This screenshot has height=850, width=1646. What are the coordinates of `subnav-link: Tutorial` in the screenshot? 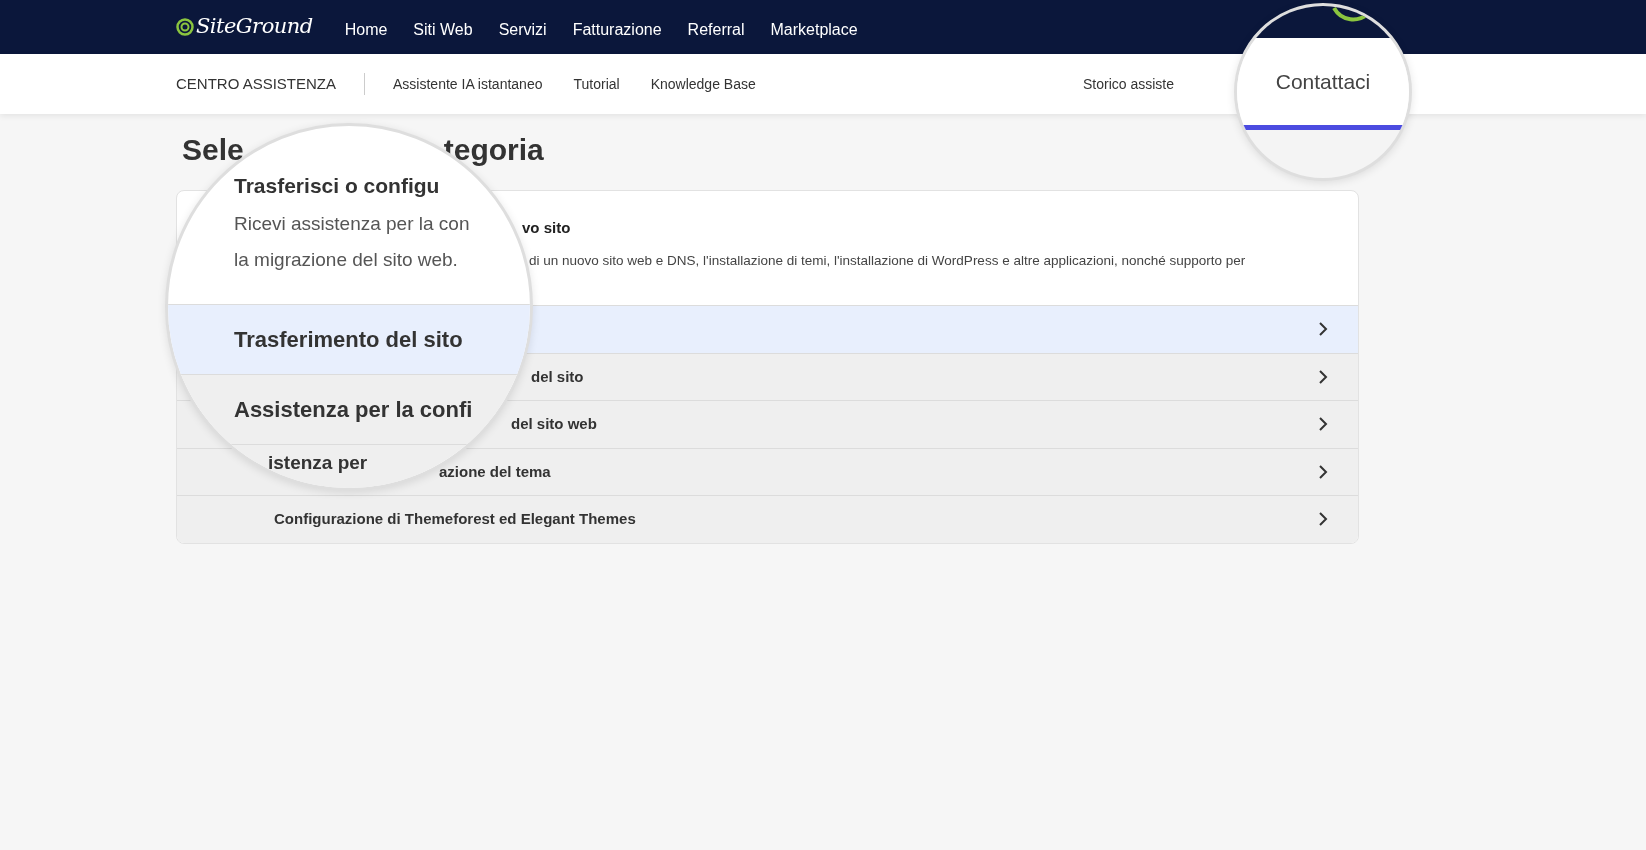 It's located at (596, 84).